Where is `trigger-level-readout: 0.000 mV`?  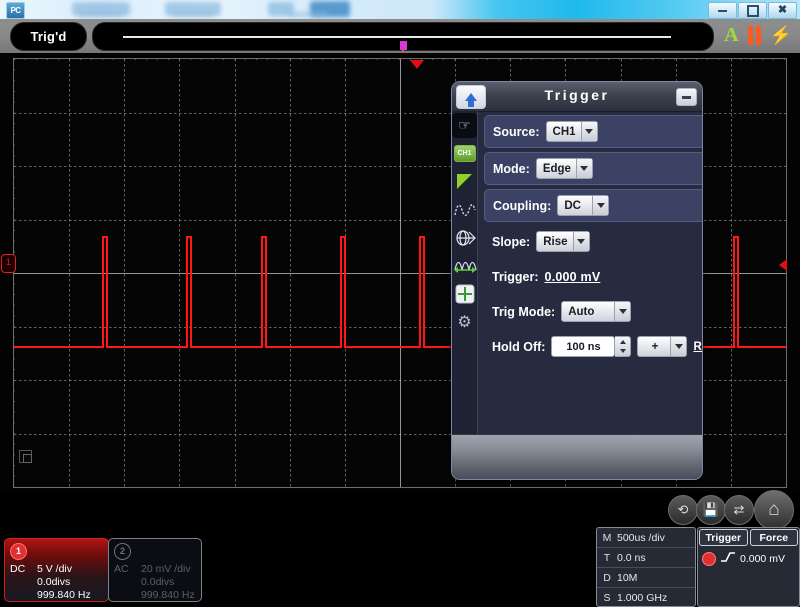 trigger-level-readout: 0.000 mV is located at coordinates (748, 556).